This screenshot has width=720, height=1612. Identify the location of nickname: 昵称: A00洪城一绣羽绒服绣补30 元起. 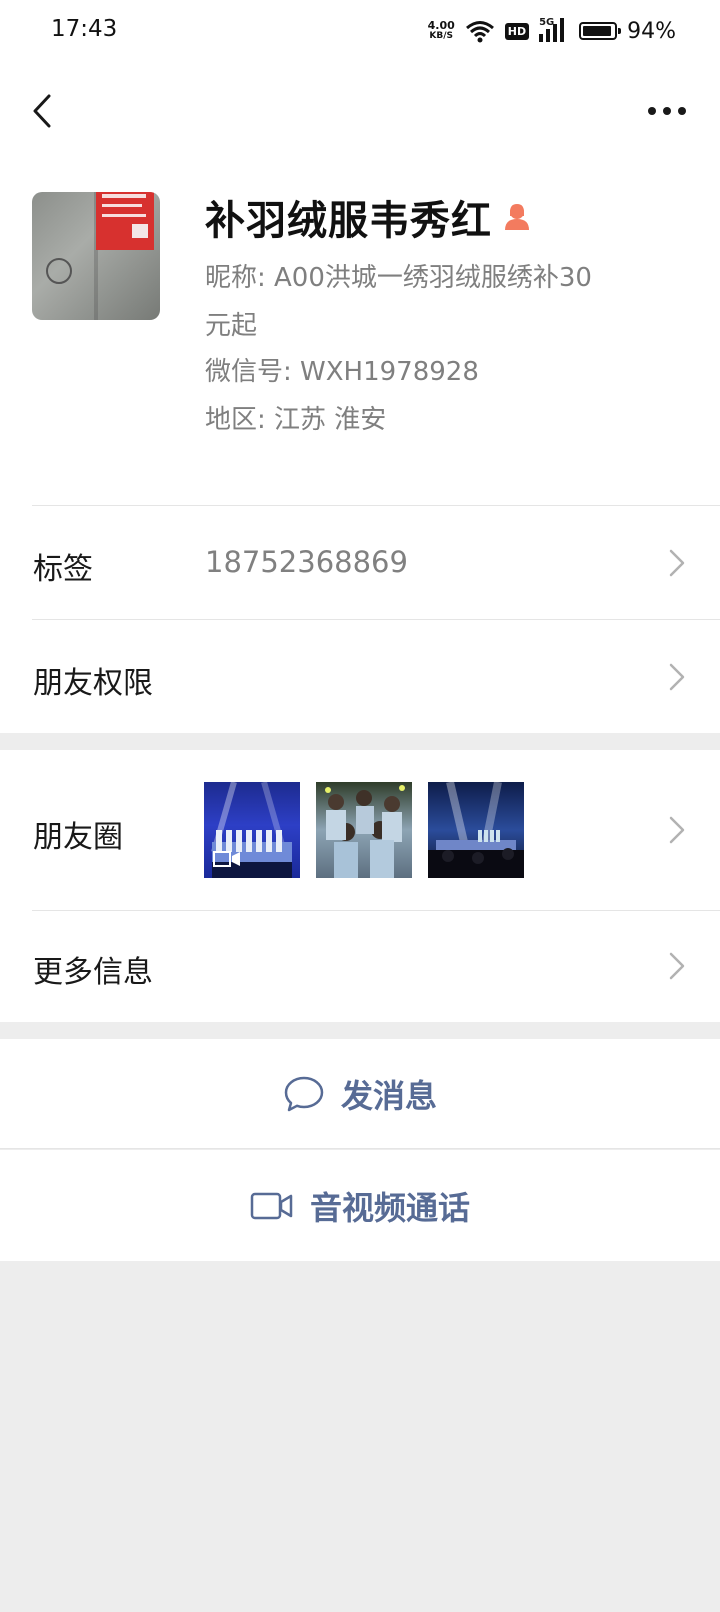
(435, 302).